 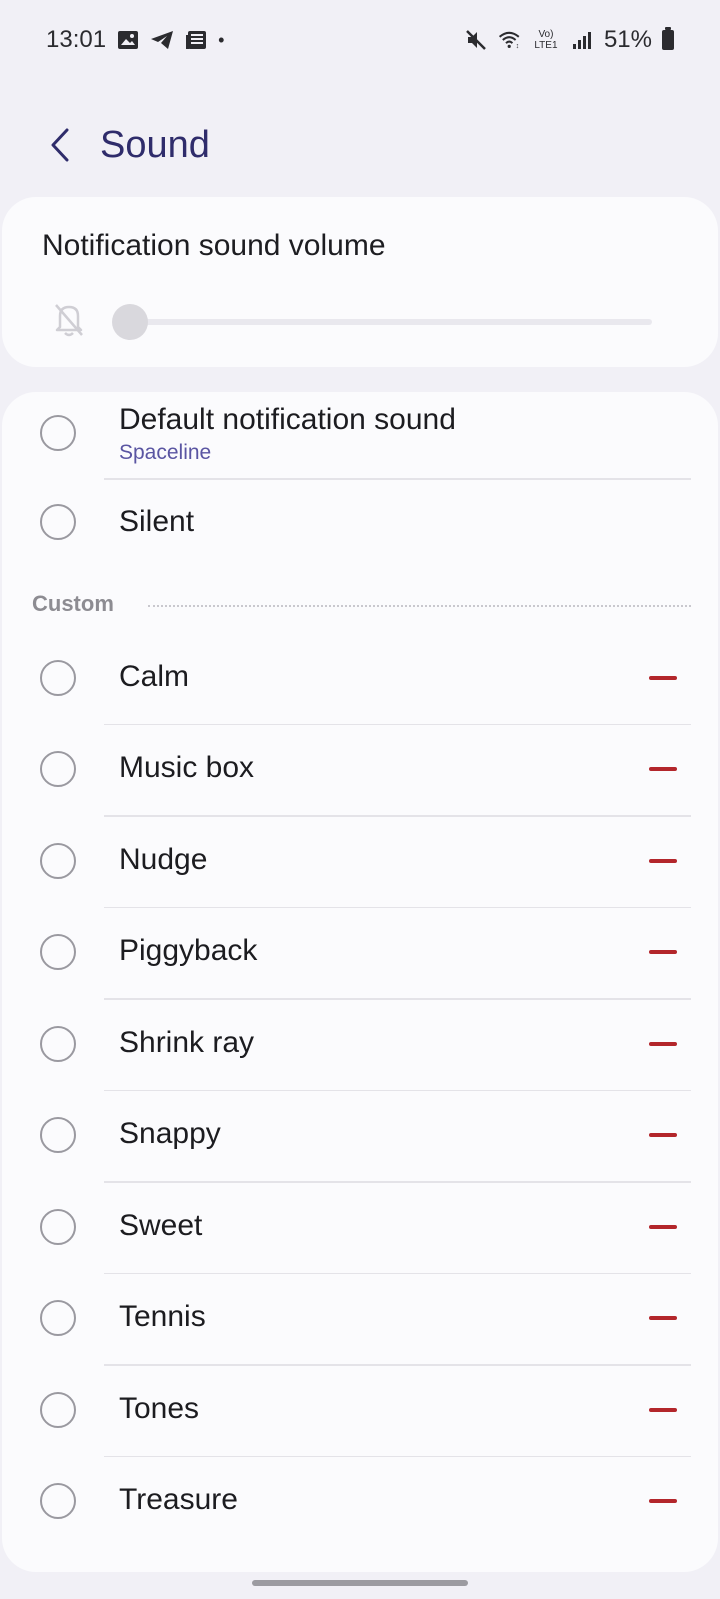 What do you see at coordinates (187, 1042) in the screenshot?
I see `custom-sound-label: Shrink ray` at bounding box center [187, 1042].